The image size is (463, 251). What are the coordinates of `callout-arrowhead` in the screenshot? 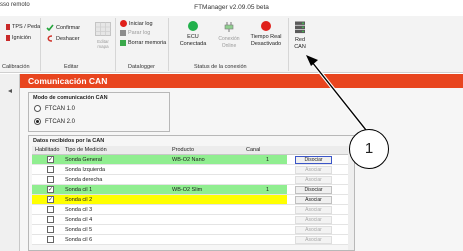 It's located at (312, 60).